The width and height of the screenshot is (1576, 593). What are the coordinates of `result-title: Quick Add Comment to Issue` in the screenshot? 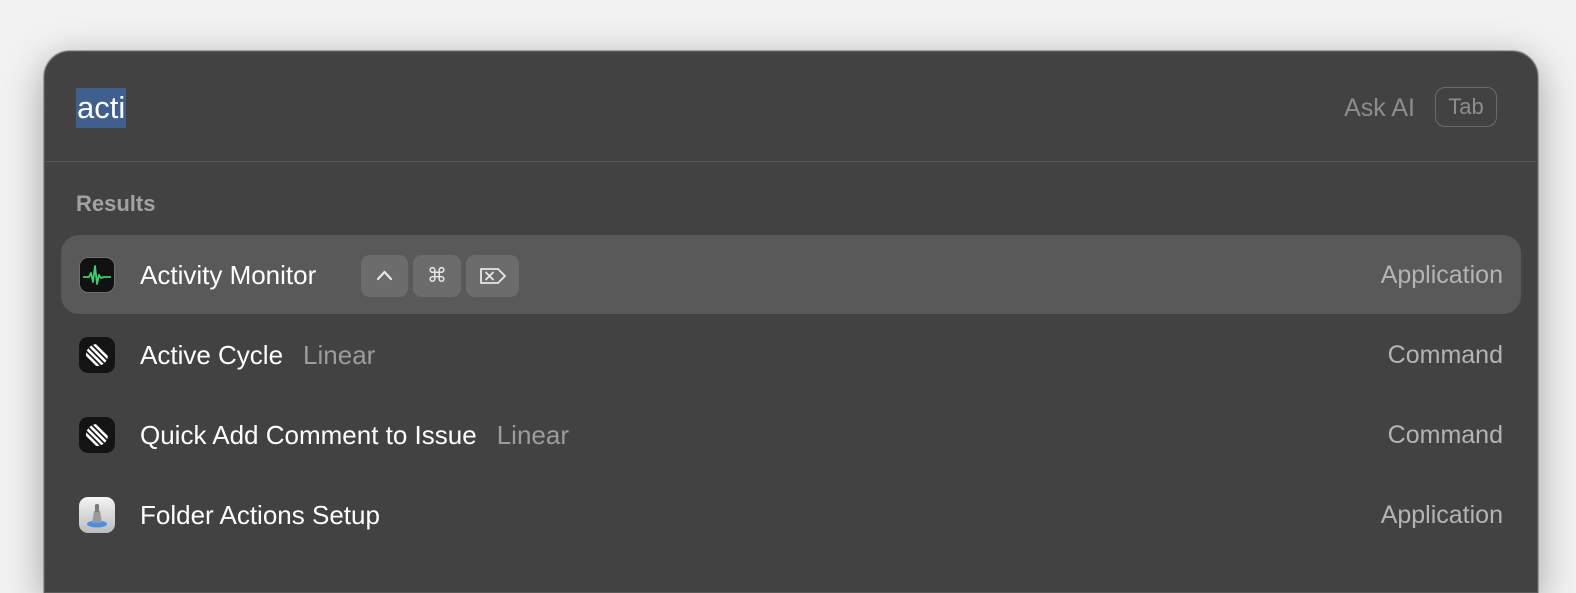 It's located at (308, 435).